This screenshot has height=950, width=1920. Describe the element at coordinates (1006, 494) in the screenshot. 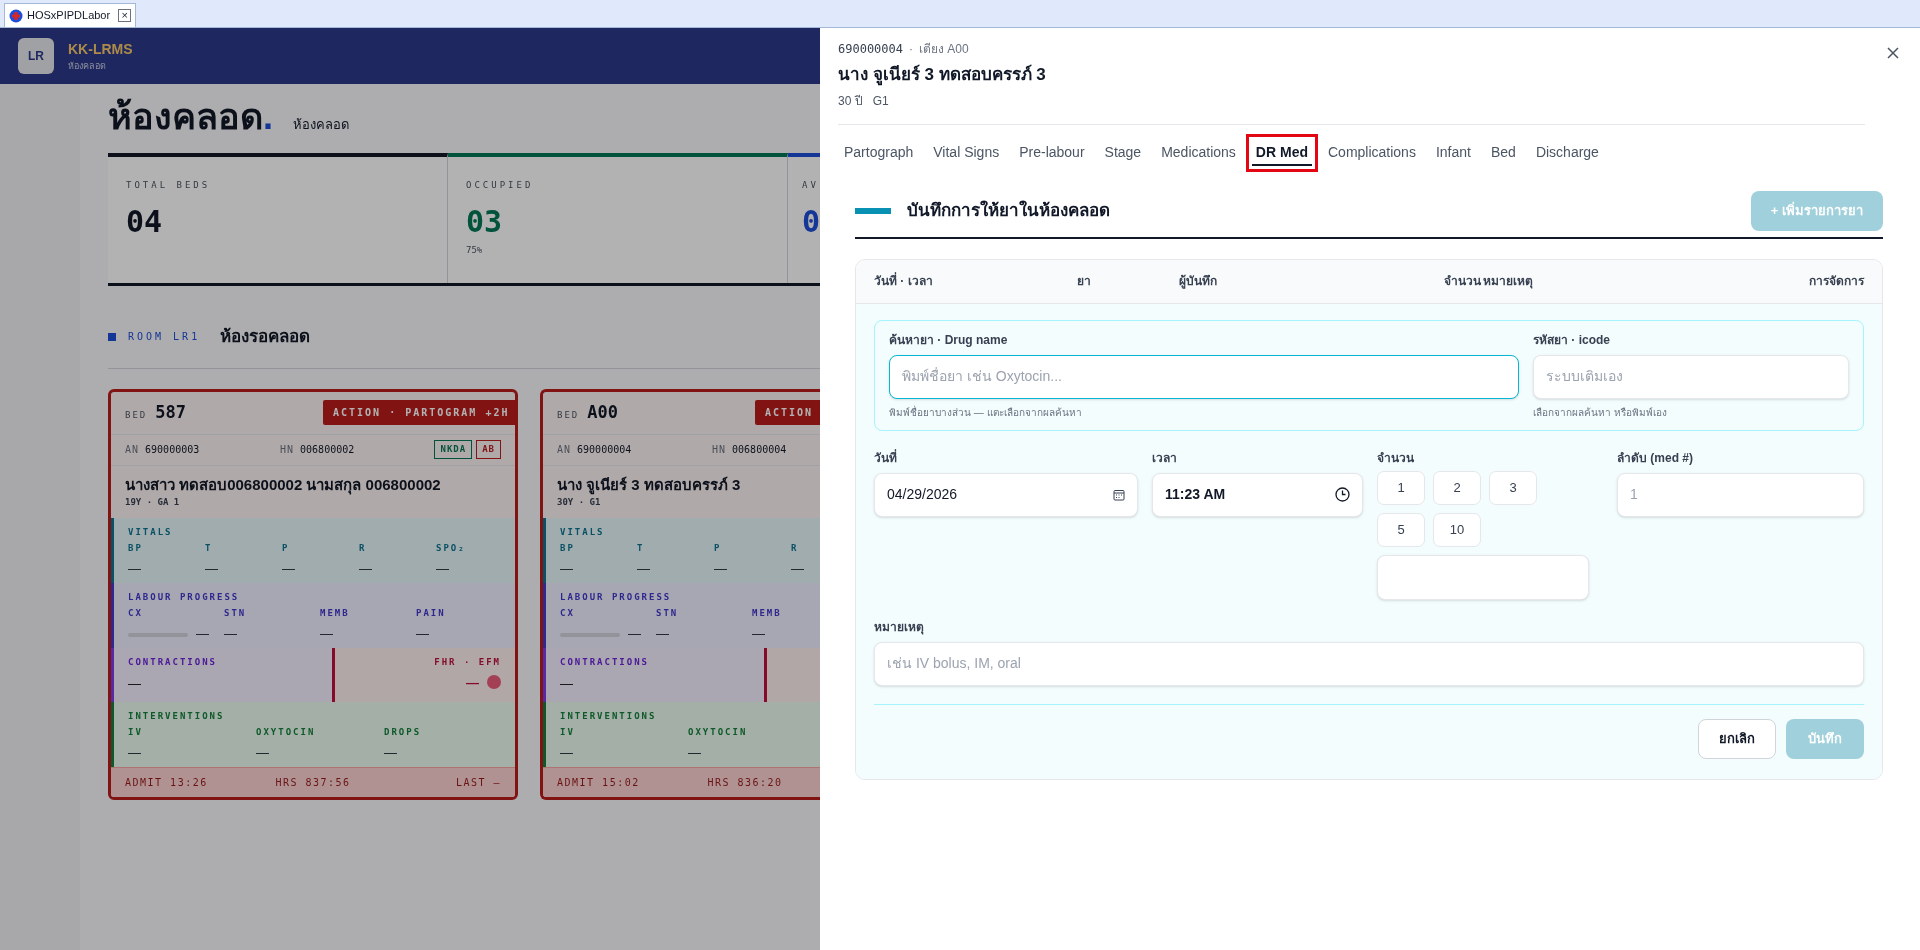

I see `date-field: 04/29/2026` at that location.